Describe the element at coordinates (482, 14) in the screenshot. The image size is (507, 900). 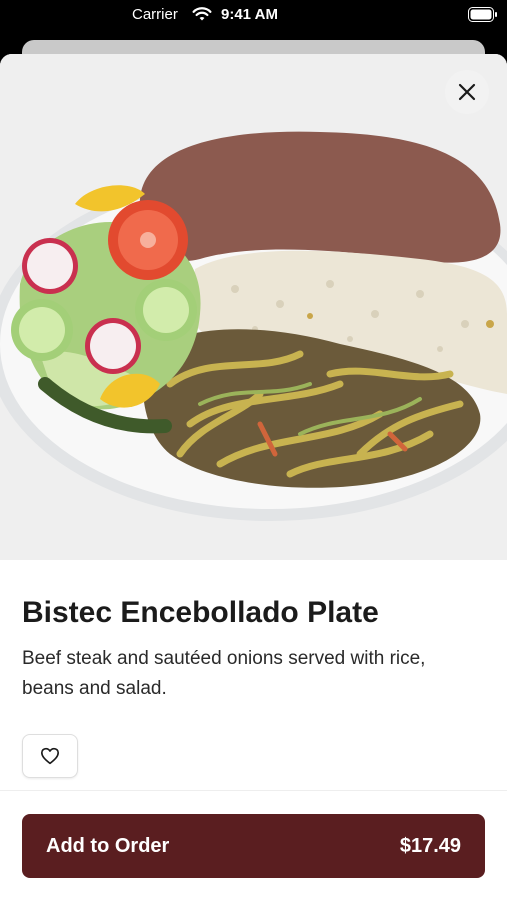
I see `battery-icon` at that location.